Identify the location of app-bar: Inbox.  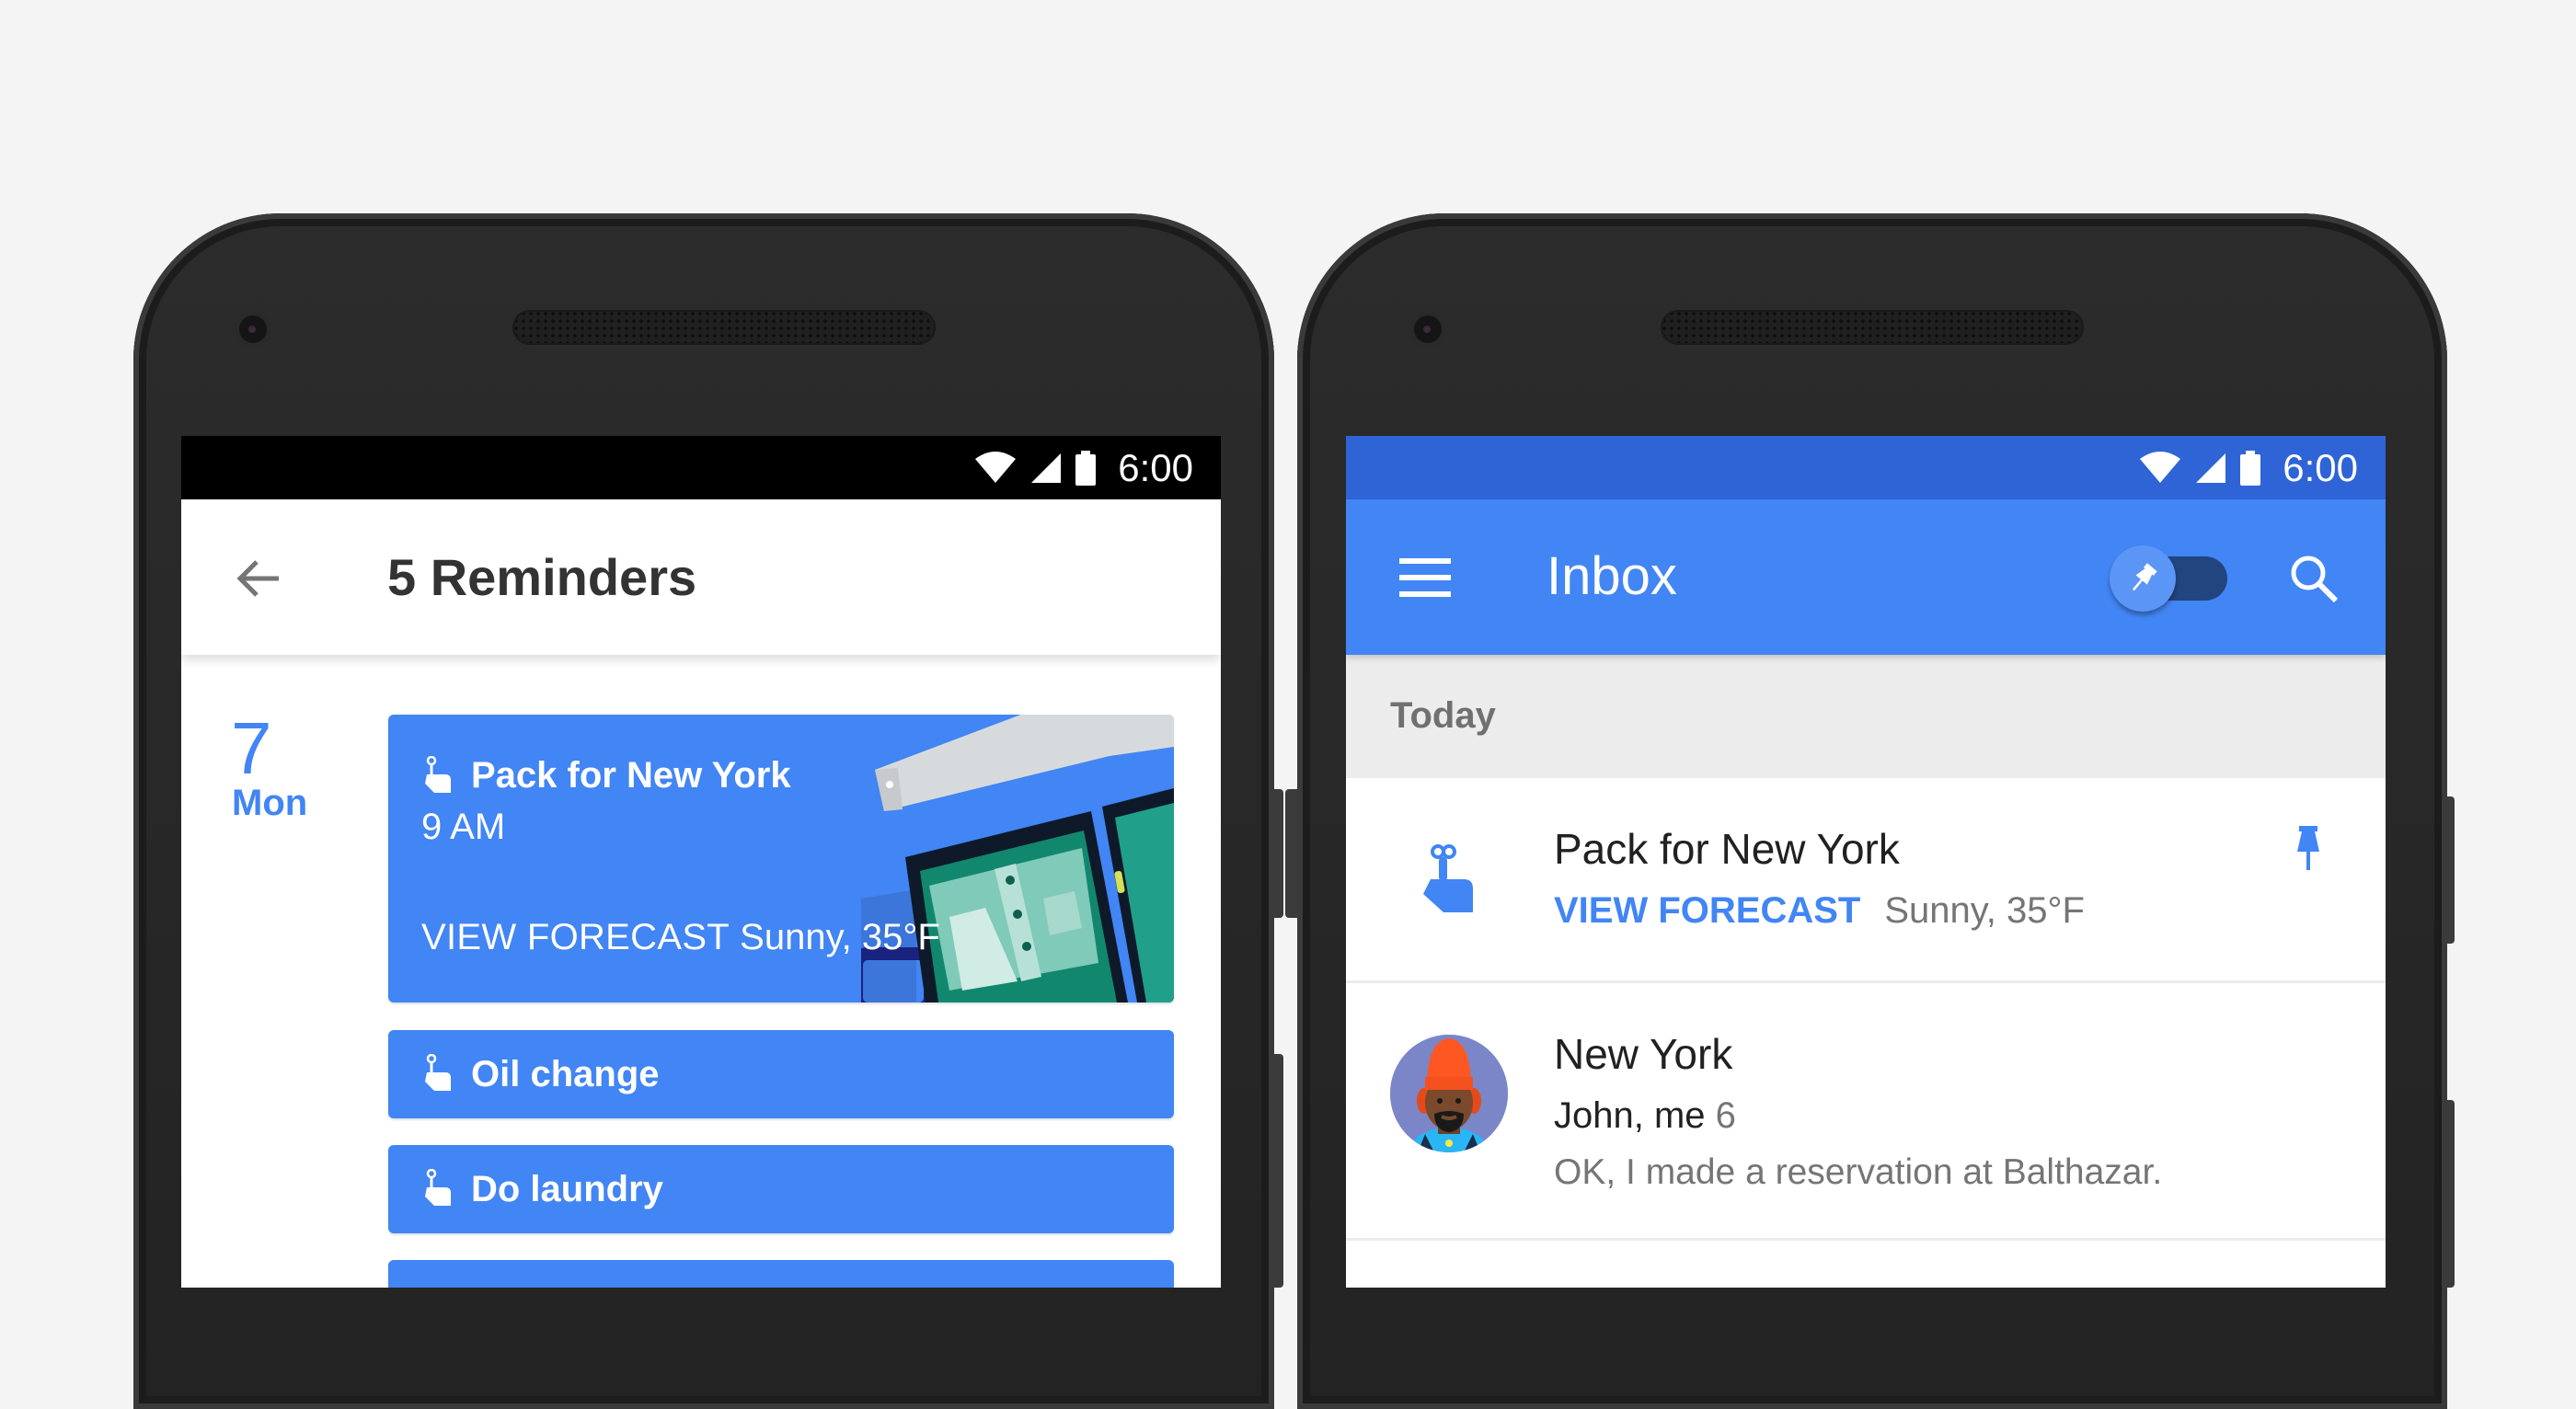
(1866, 577).